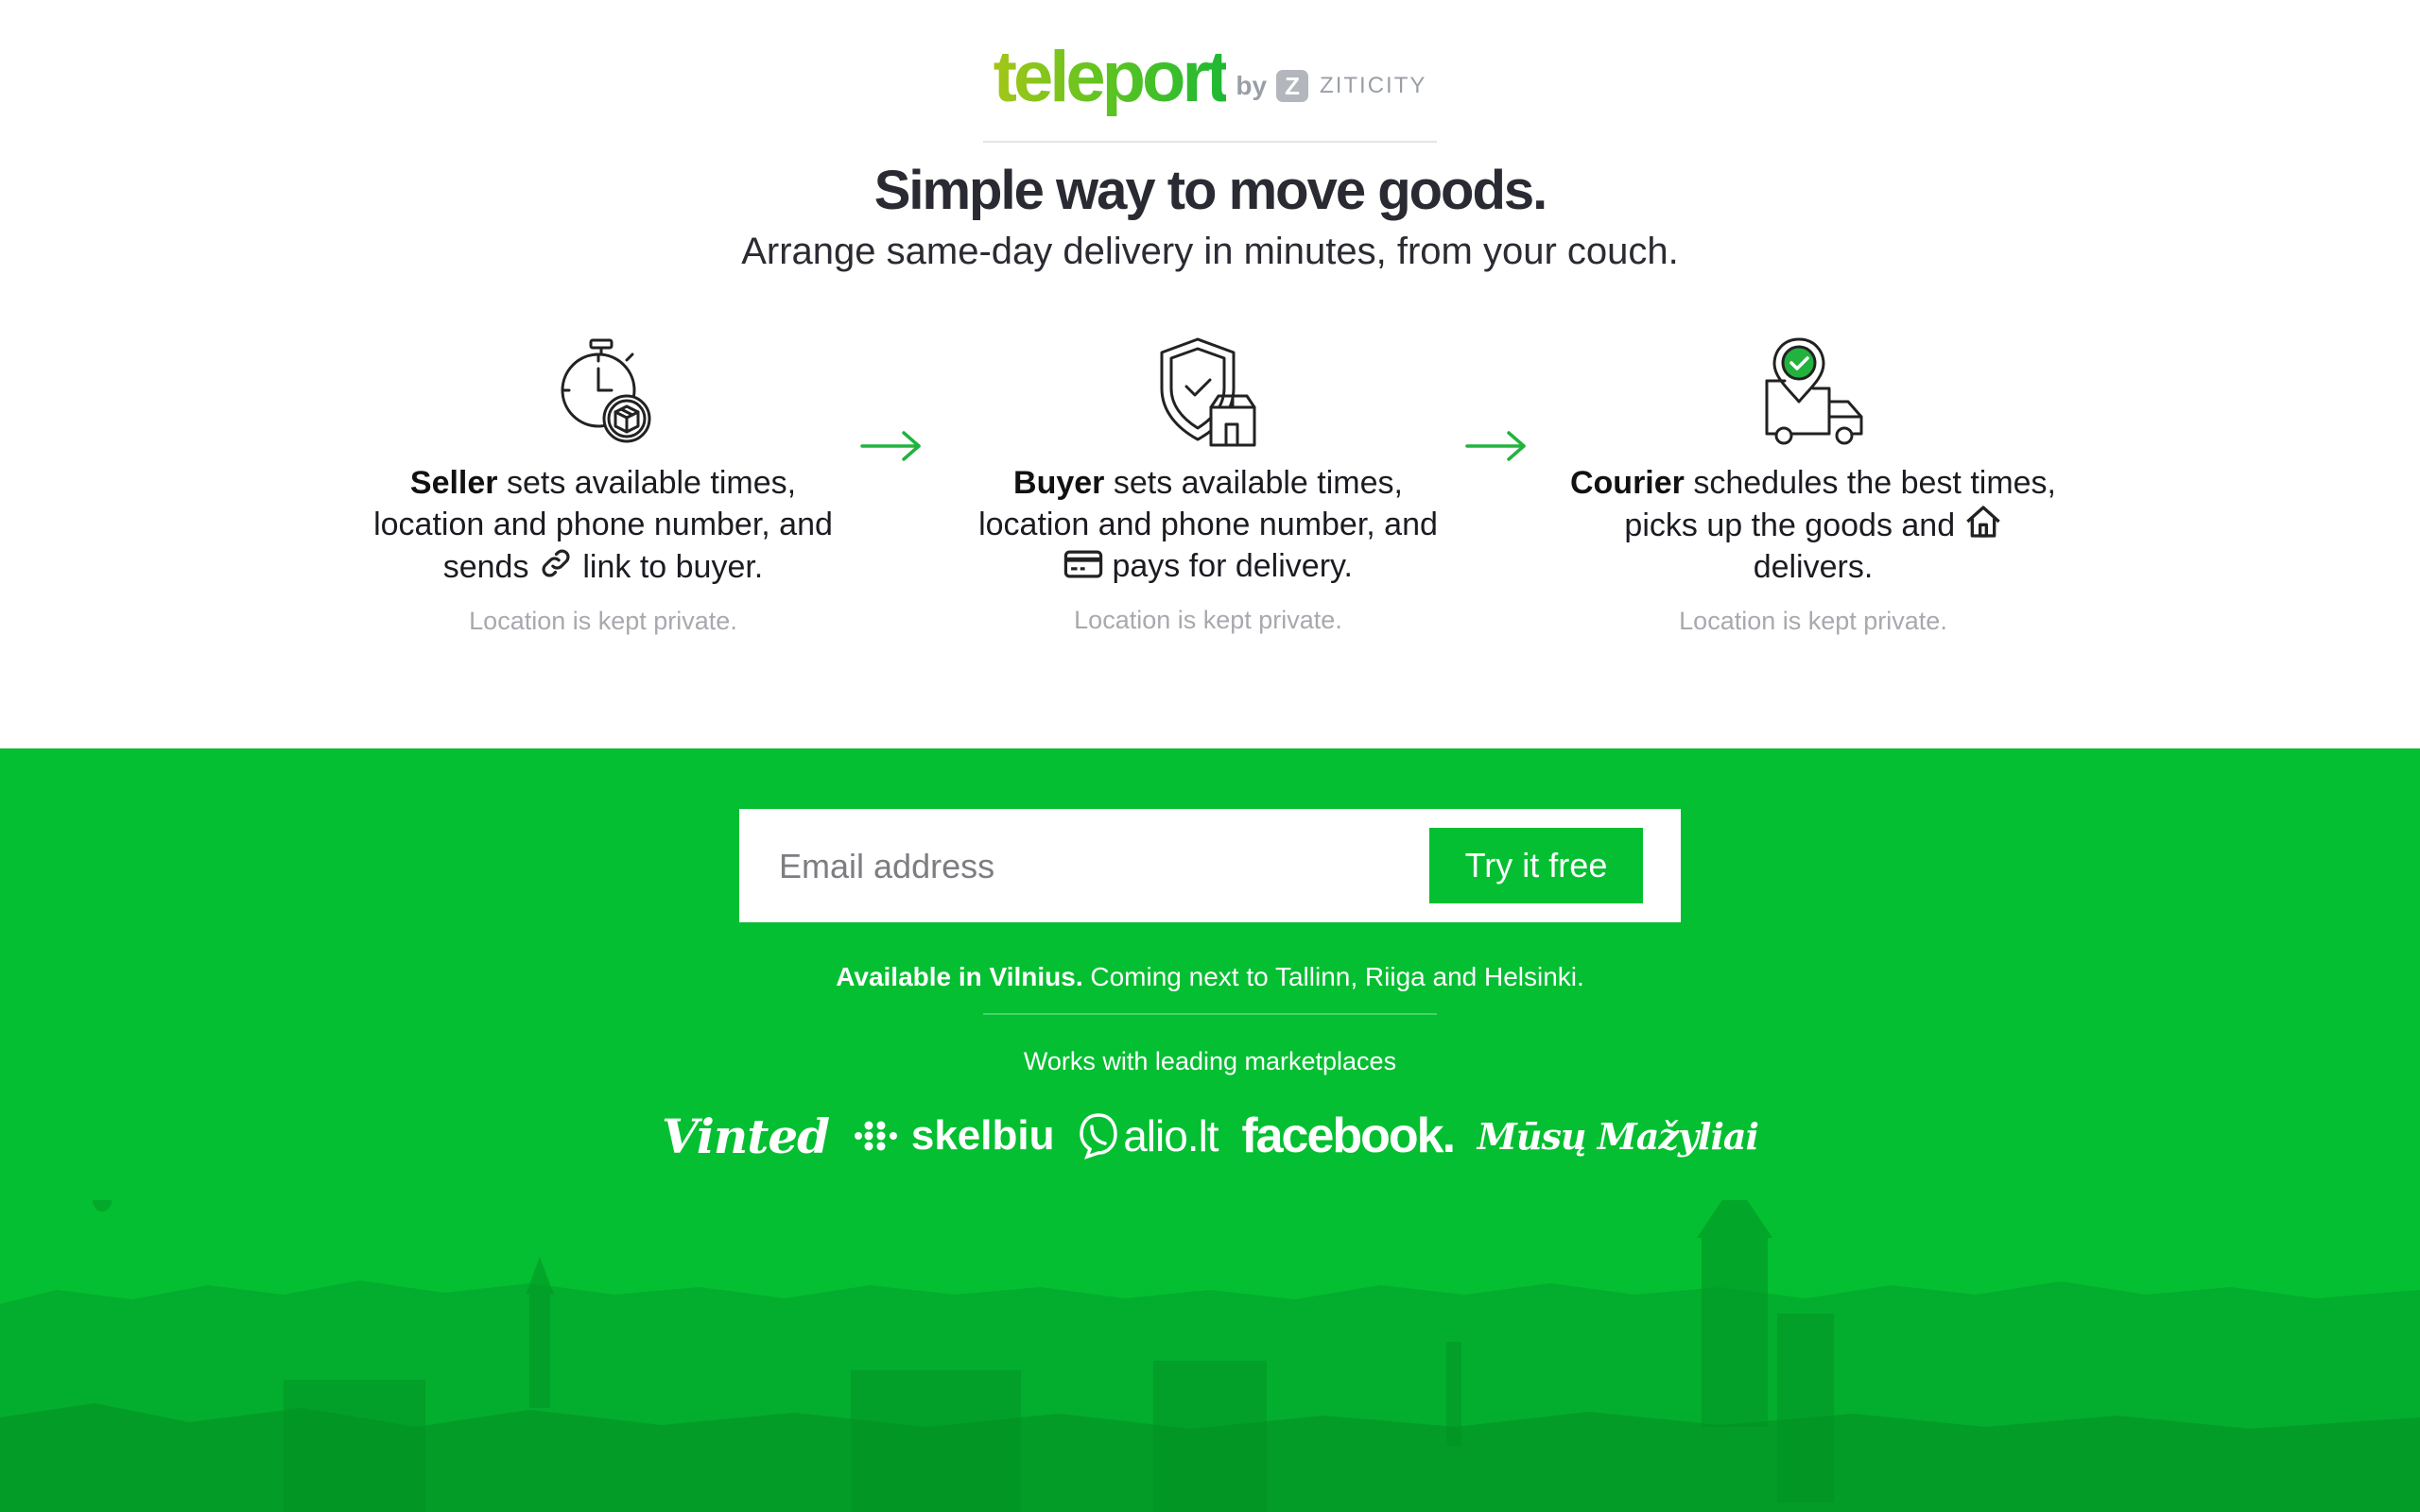 This screenshot has height=1512, width=2420. I want to click on alio-wordmark: alio.lt, so click(1171, 1135).